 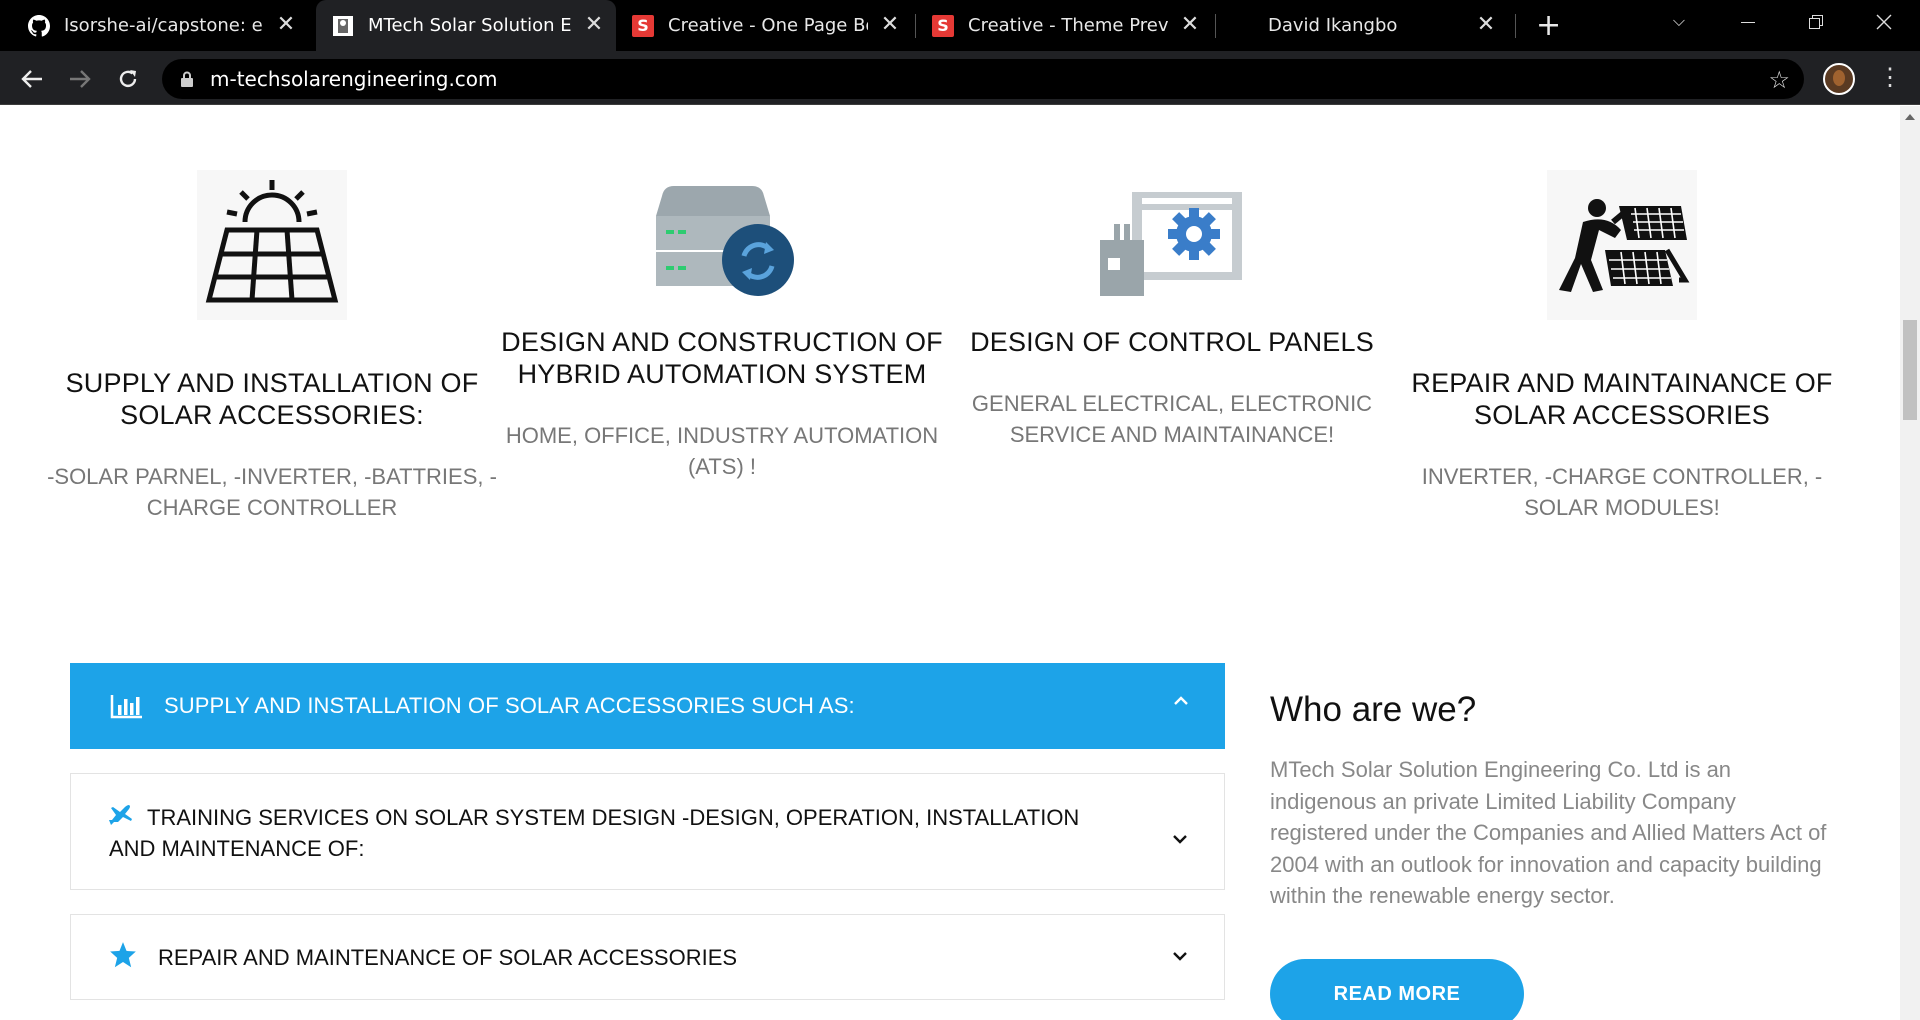 I want to click on tab-title: Creative - One Page Boot, so click(x=768, y=25).